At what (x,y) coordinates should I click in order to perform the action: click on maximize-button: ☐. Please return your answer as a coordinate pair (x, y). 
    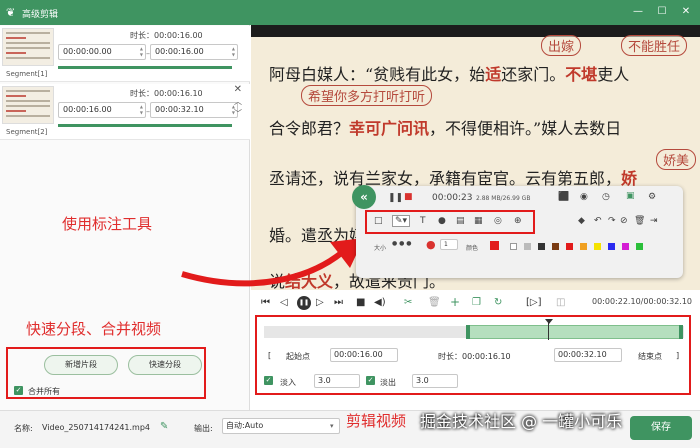
    Looking at the image, I should click on (662, 12).